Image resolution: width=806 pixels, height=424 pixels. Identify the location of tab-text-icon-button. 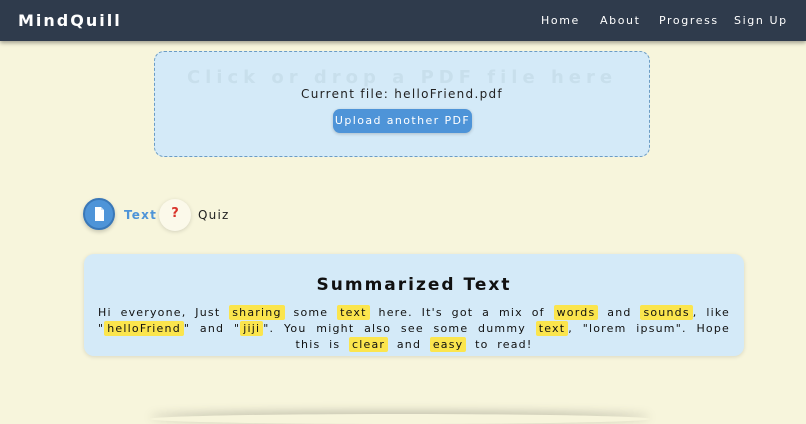
(99, 214).